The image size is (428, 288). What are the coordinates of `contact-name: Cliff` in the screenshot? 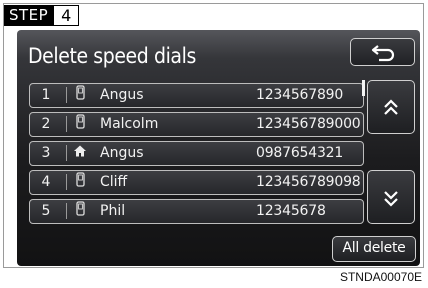 It's located at (114, 182).